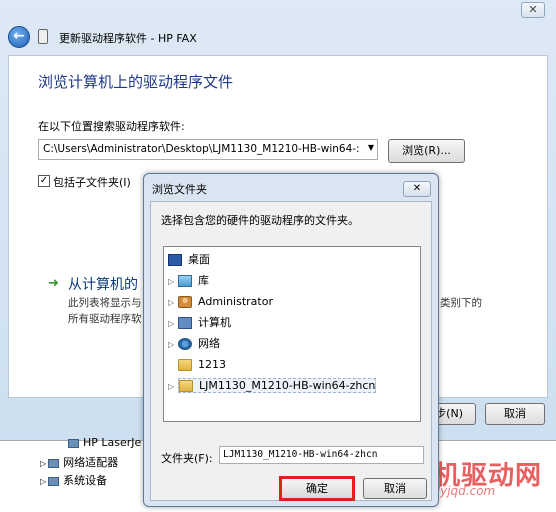  Describe the element at coordinates (317, 488) in the screenshot. I see `ok-button: 确定` at that location.